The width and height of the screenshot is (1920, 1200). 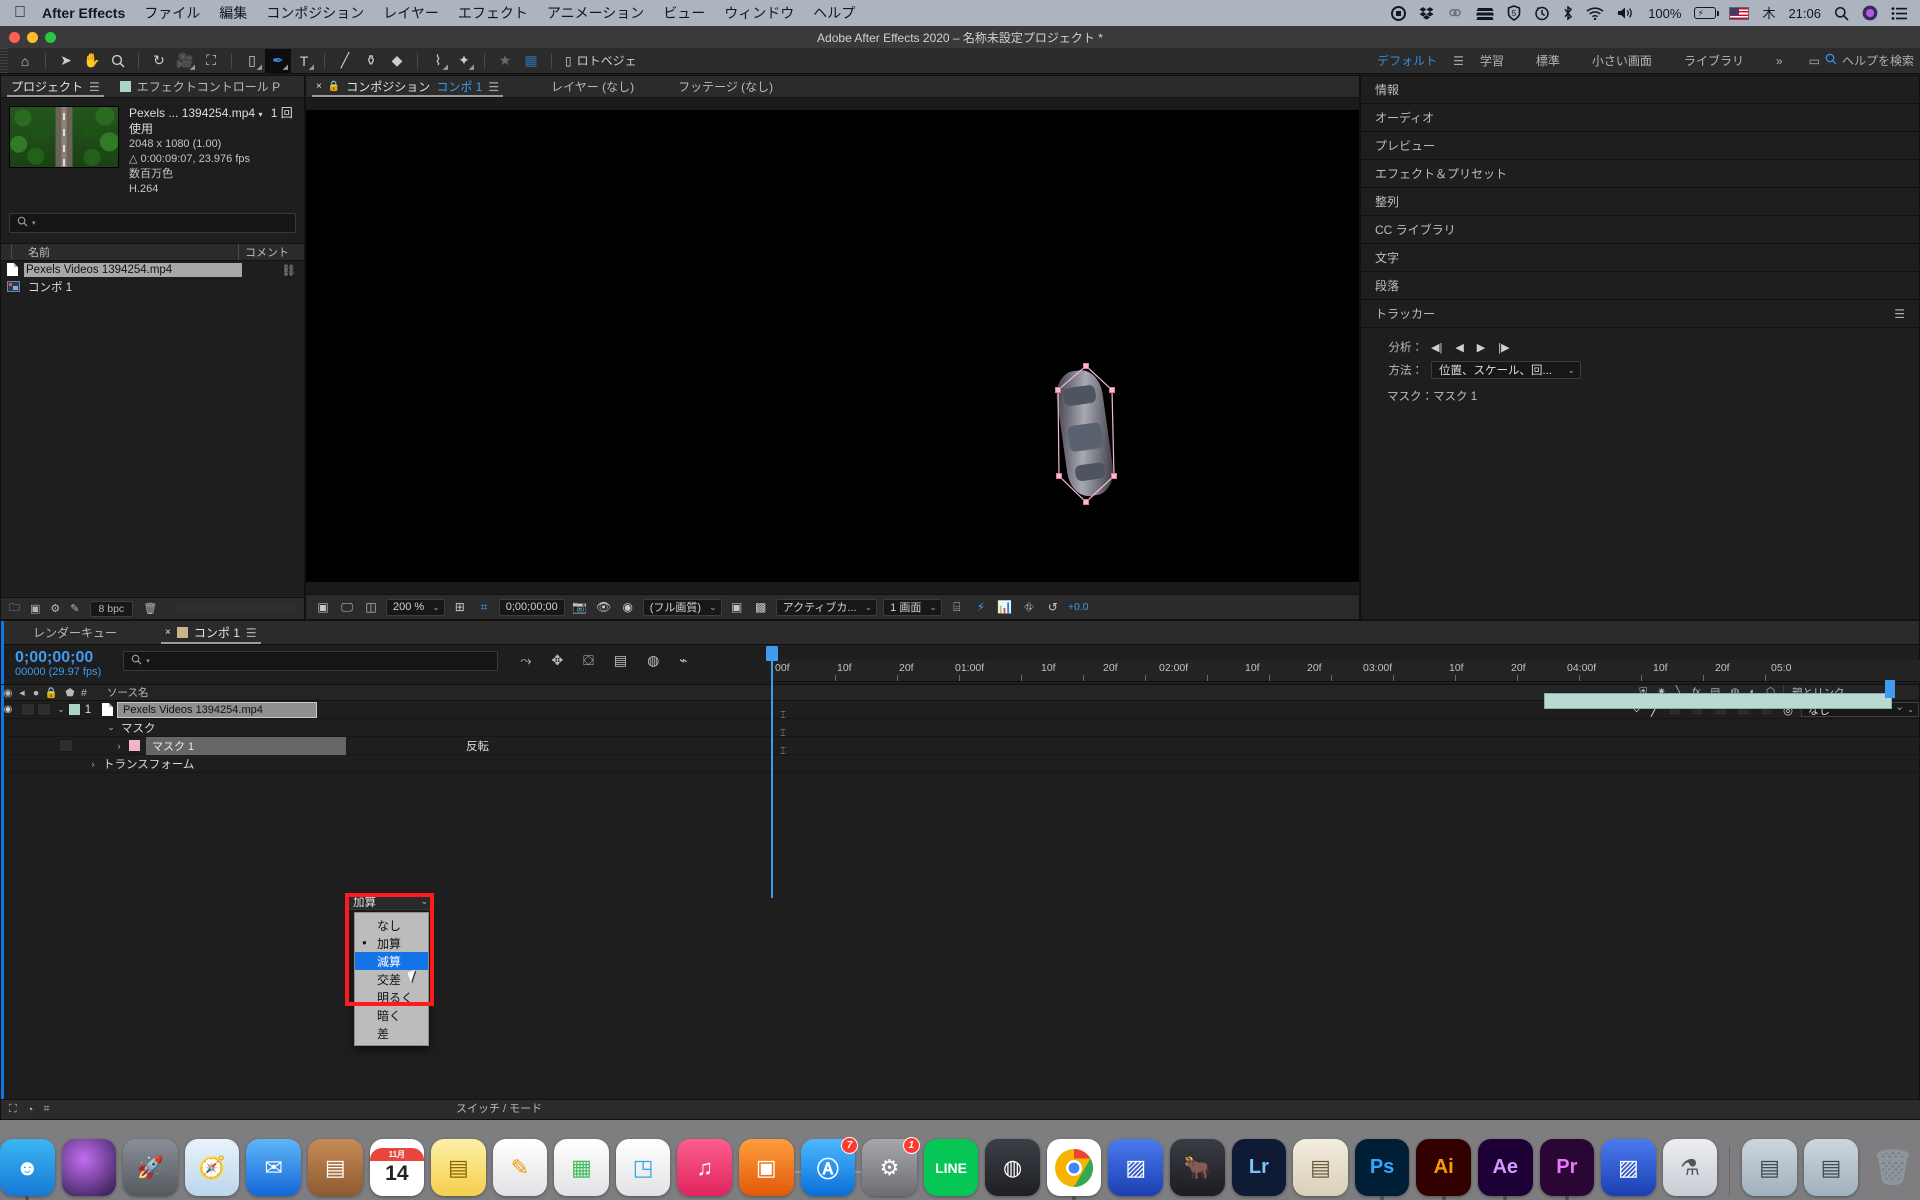 I want to click on tracker-panel-menu-icon: ☰, so click(x=1899, y=314).